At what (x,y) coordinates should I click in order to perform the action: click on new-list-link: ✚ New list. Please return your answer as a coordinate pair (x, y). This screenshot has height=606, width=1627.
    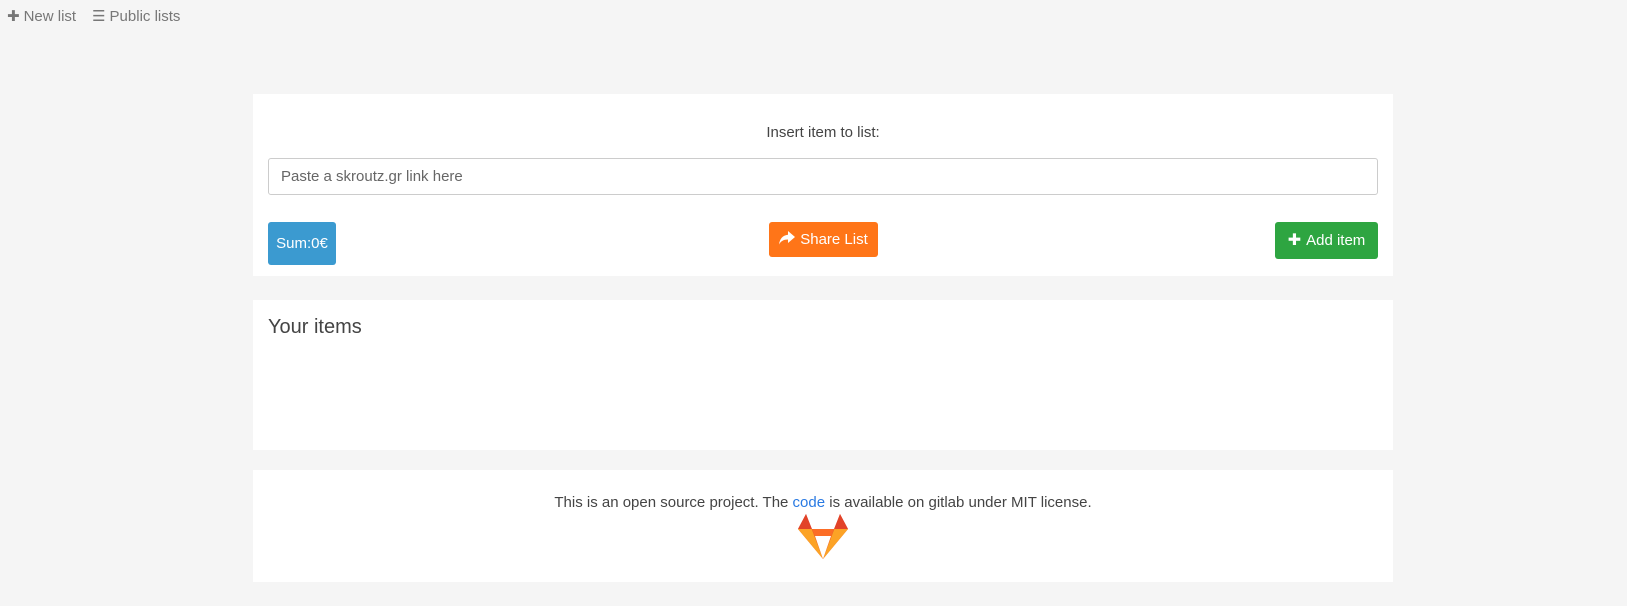
    Looking at the image, I should click on (41, 16).